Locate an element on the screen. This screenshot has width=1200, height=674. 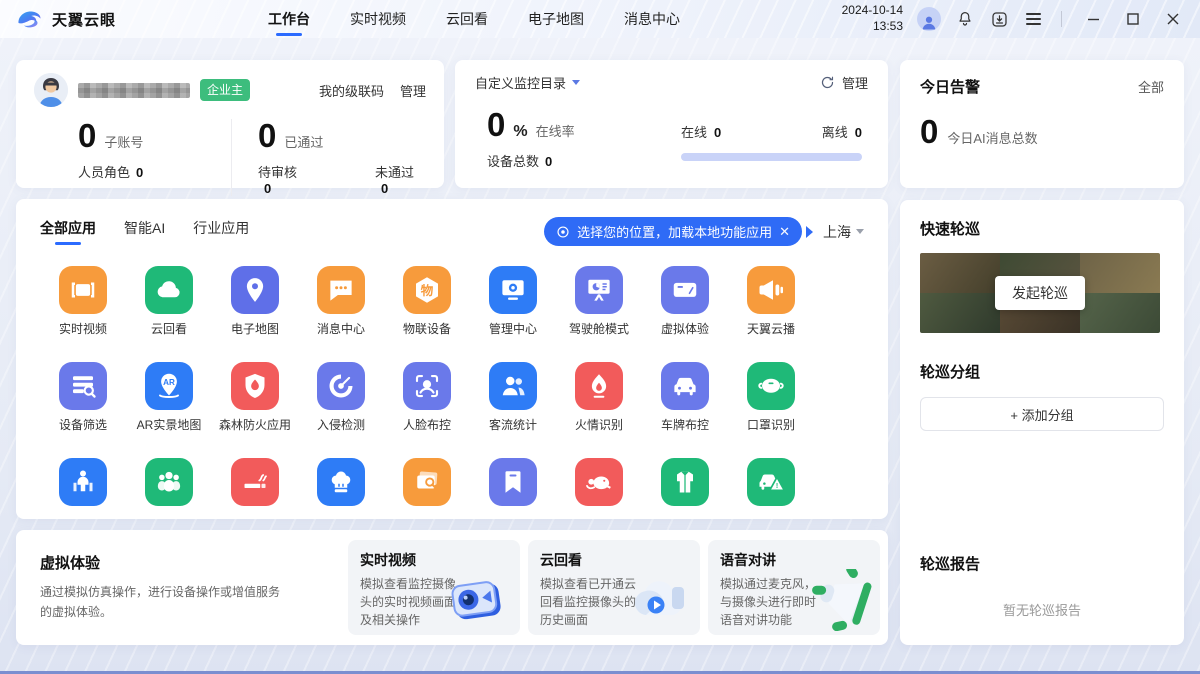
online-stat: 在线 0 is located at coordinates (701, 132).